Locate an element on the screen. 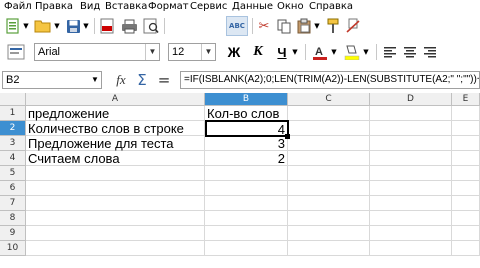 This screenshot has height=268, width=480. name-box: B2 ▼ is located at coordinates (52, 80).